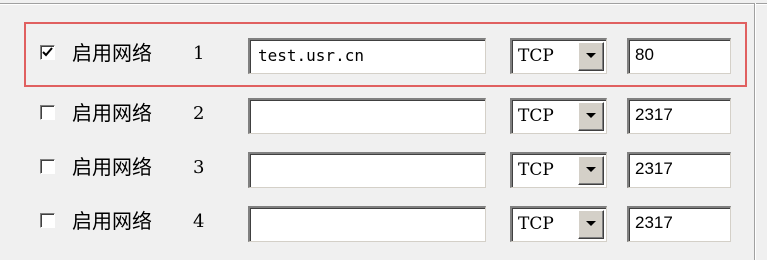 Image resolution: width=767 pixels, height=260 pixels. What do you see at coordinates (536, 116) in the screenshot?
I see `protocol-value-2: TCP` at bounding box center [536, 116].